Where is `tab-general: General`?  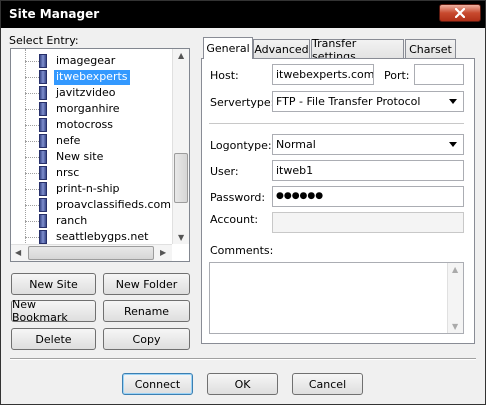 tab-general: General is located at coordinates (228, 48).